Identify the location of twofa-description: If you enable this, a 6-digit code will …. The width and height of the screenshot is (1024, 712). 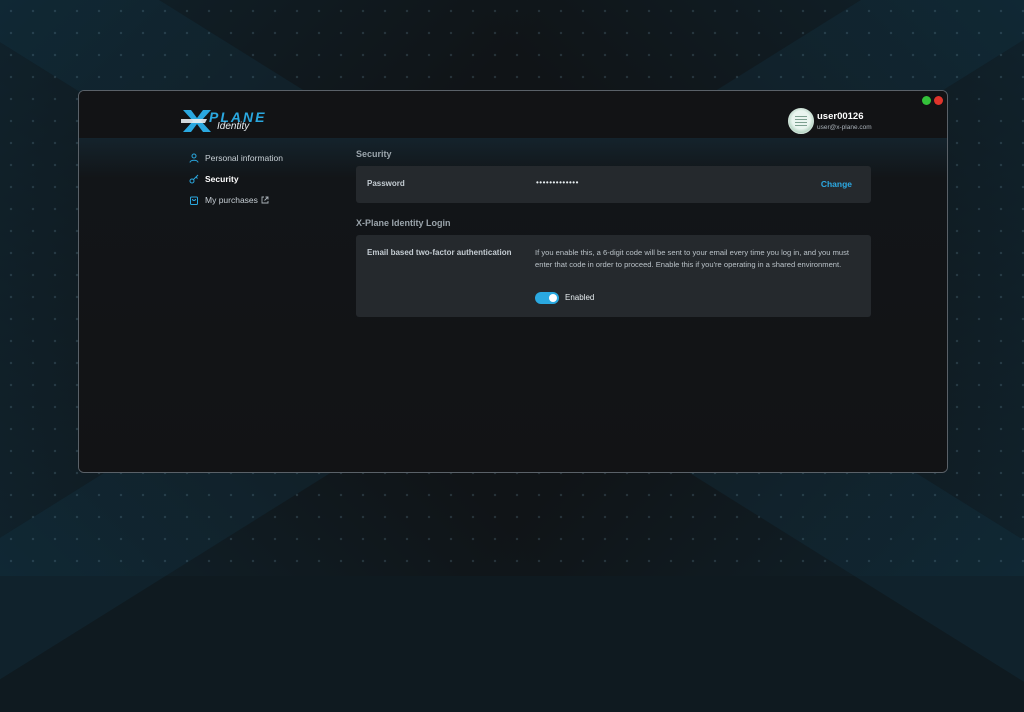
(692, 258).